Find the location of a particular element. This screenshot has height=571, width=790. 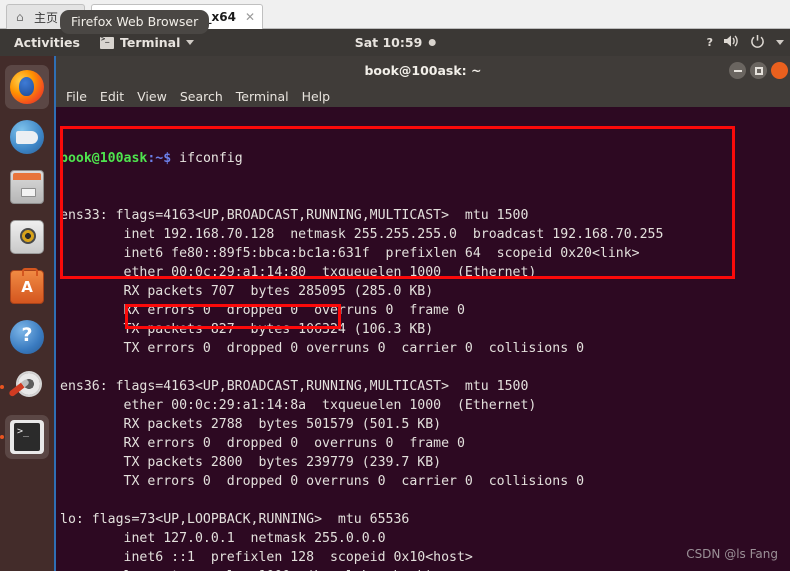

ubuntu-software-icon is located at coordinates (27, 286).